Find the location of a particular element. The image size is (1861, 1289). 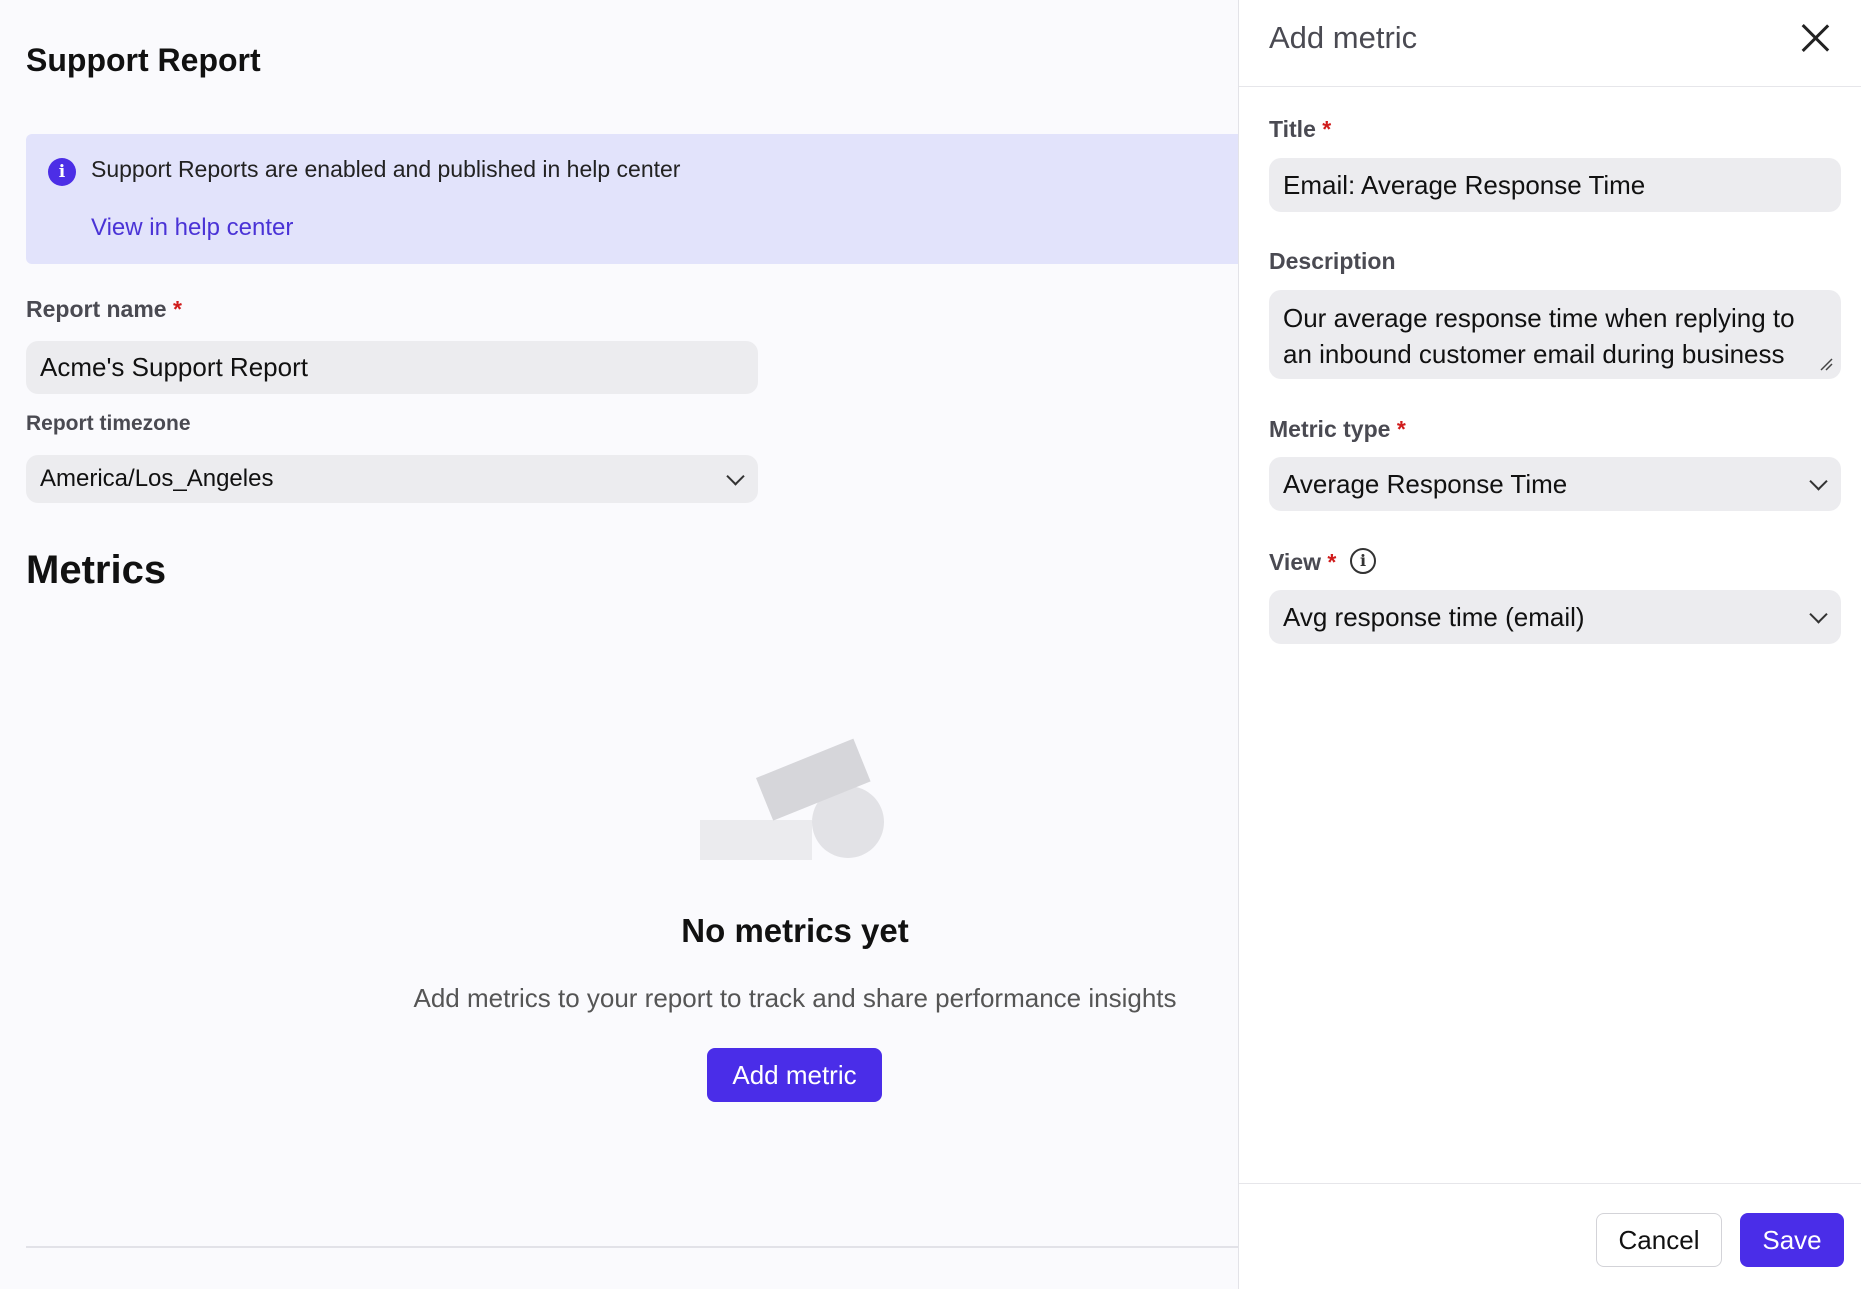

close-icon is located at coordinates (1815, 38).